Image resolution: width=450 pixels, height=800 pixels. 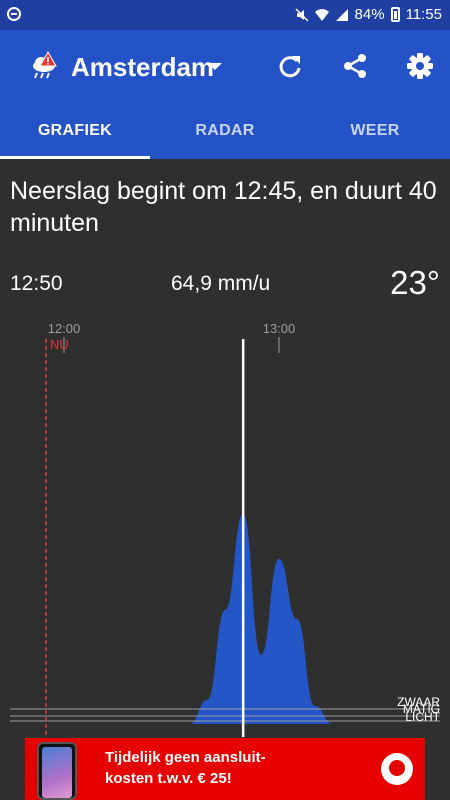 What do you see at coordinates (14, 14) in the screenshot?
I see `do-not-disturb-icon` at bounding box center [14, 14].